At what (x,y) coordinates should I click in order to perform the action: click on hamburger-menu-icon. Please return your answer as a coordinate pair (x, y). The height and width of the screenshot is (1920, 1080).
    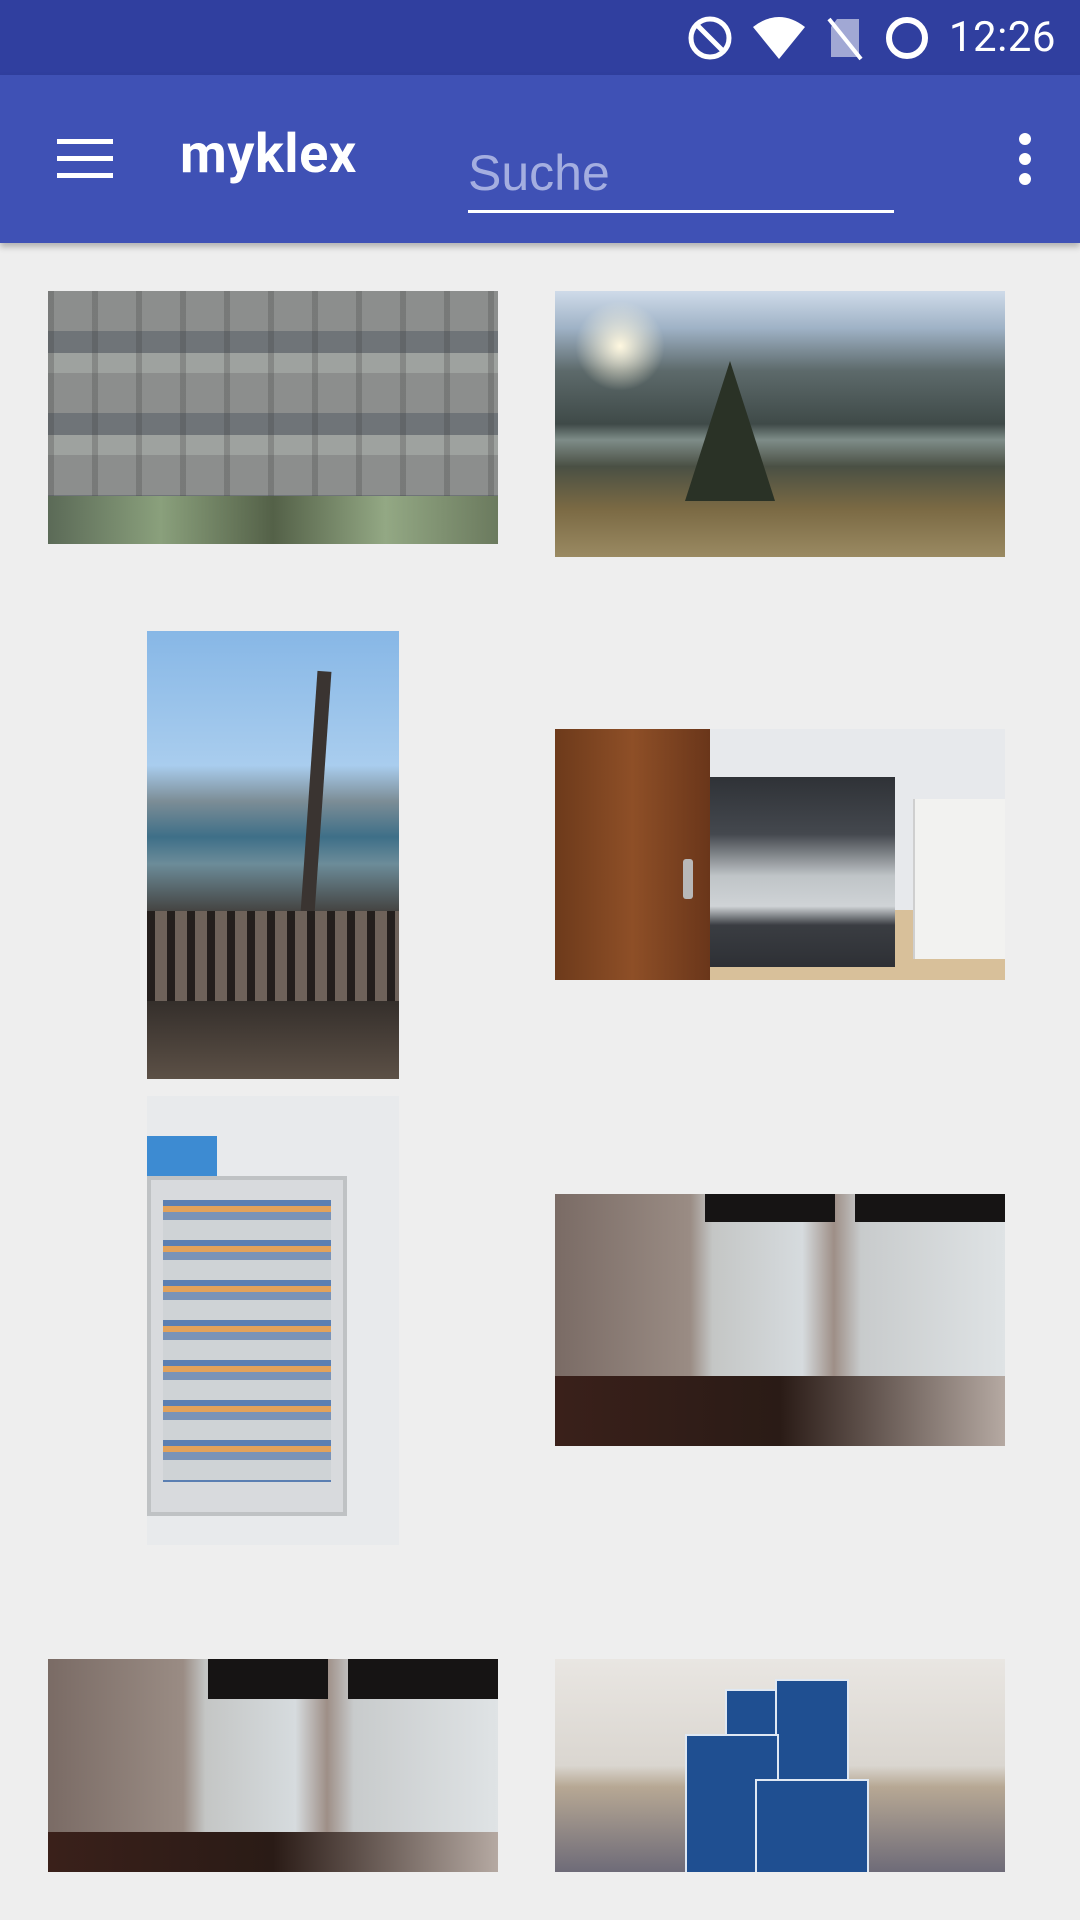
    Looking at the image, I should click on (85, 158).